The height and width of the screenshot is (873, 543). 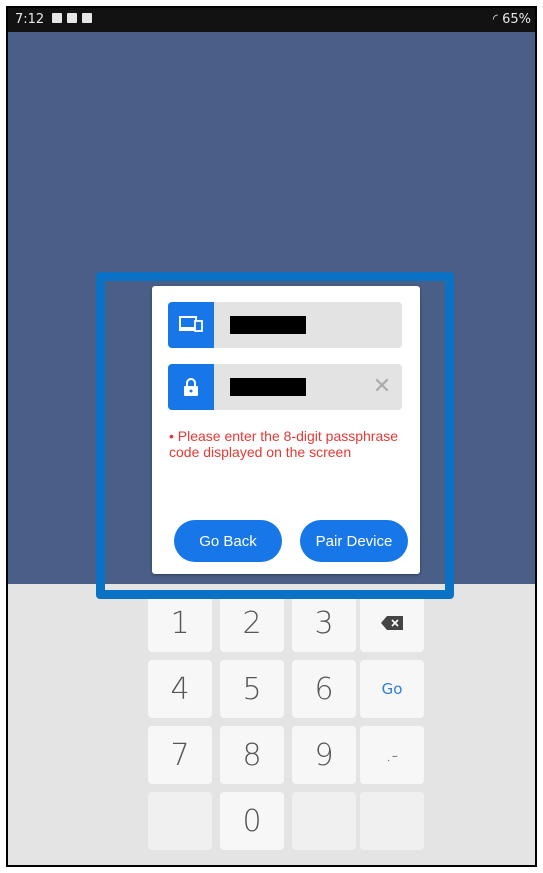 I want to click on battery-indicator: ◜ 65%, so click(x=512, y=19).